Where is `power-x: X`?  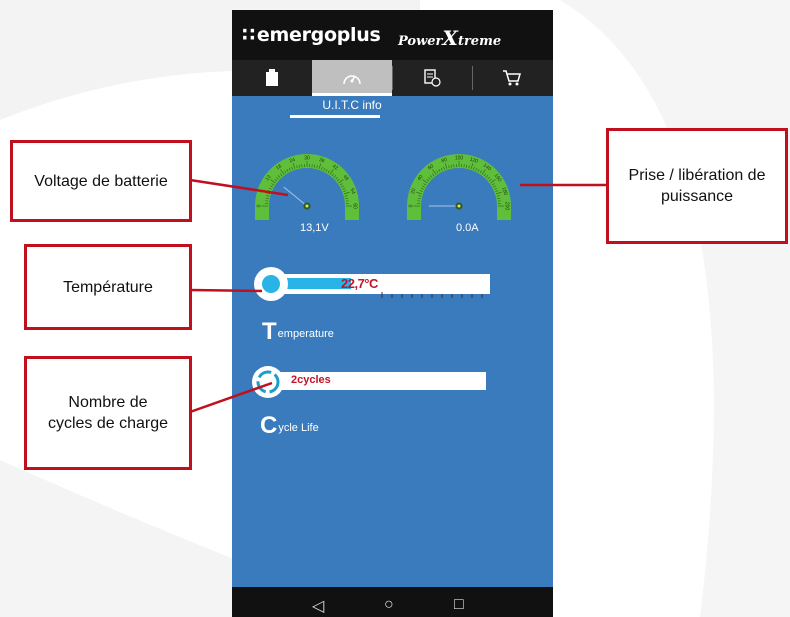 power-x: X is located at coordinates (450, 38).